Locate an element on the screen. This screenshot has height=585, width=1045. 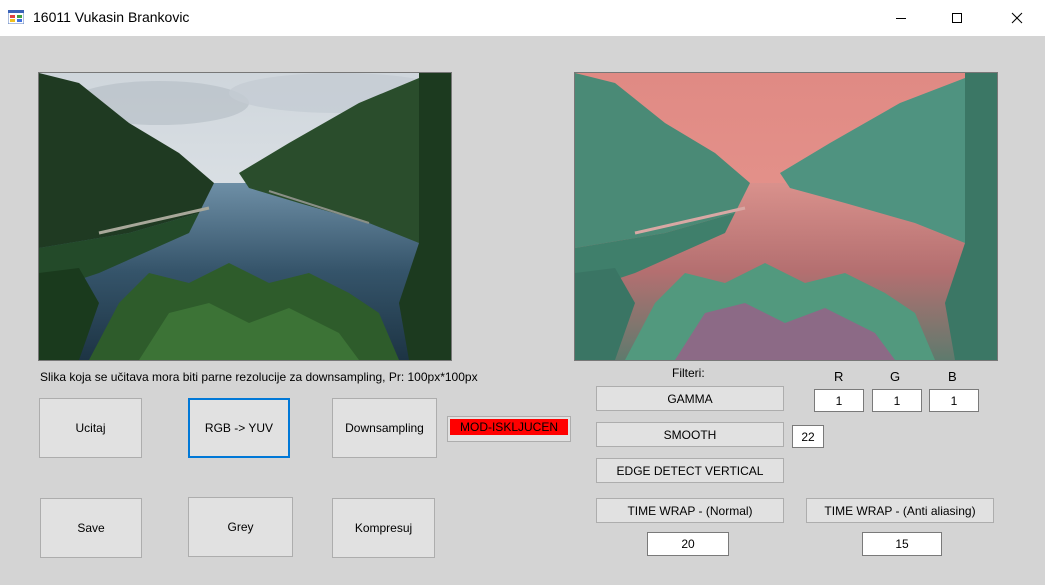
downsampling-button: Downsampling is located at coordinates (384, 428).